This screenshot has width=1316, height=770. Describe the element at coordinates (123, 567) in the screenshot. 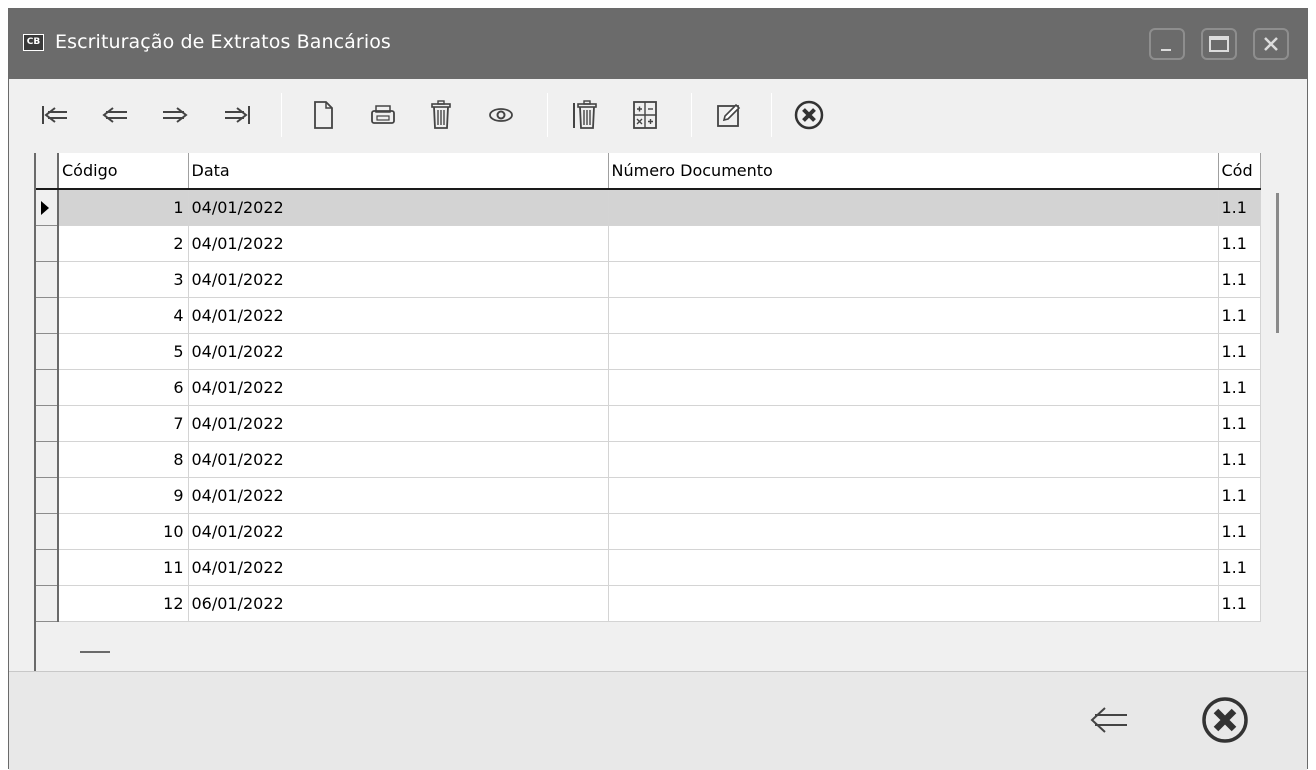

I see `cell-code: 11` at that location.